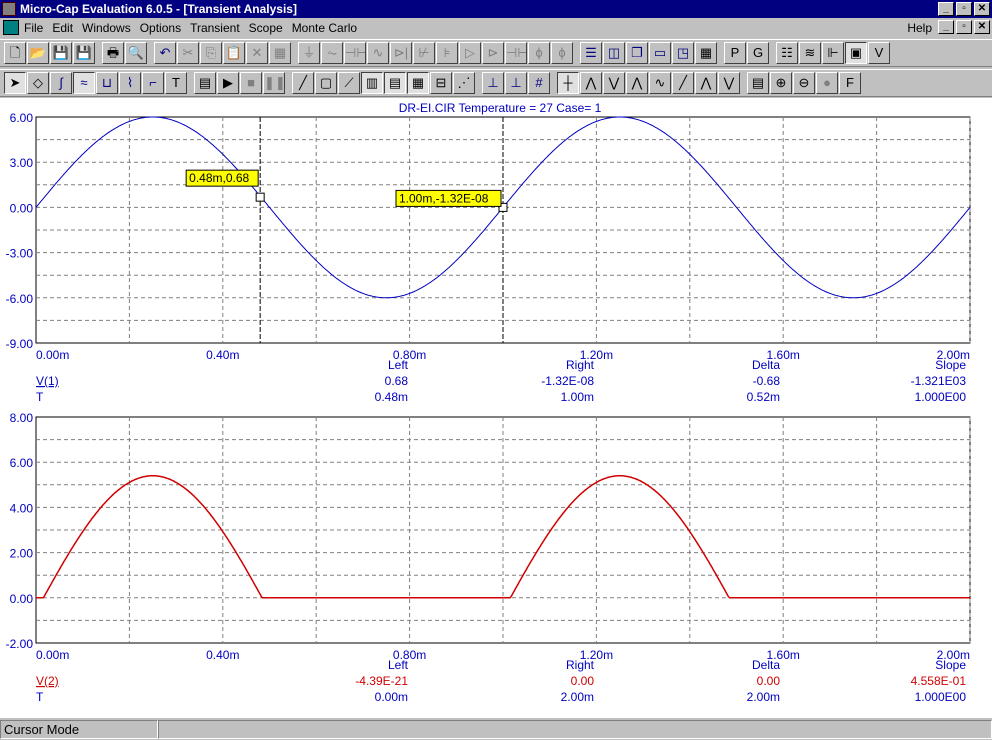 The width and height of the screenshot is (992, 740). I want to click on rect-button: ▢, so click(326, 83).